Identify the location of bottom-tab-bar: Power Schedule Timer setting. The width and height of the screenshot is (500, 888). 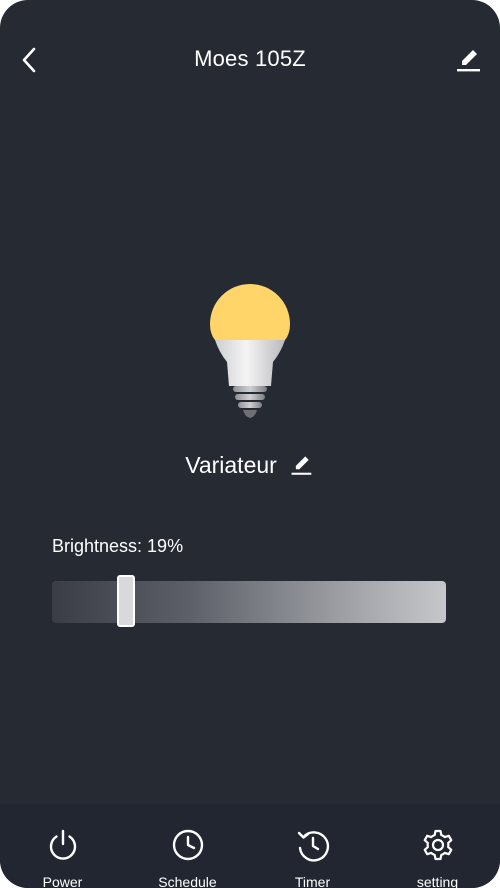
(250, 846).